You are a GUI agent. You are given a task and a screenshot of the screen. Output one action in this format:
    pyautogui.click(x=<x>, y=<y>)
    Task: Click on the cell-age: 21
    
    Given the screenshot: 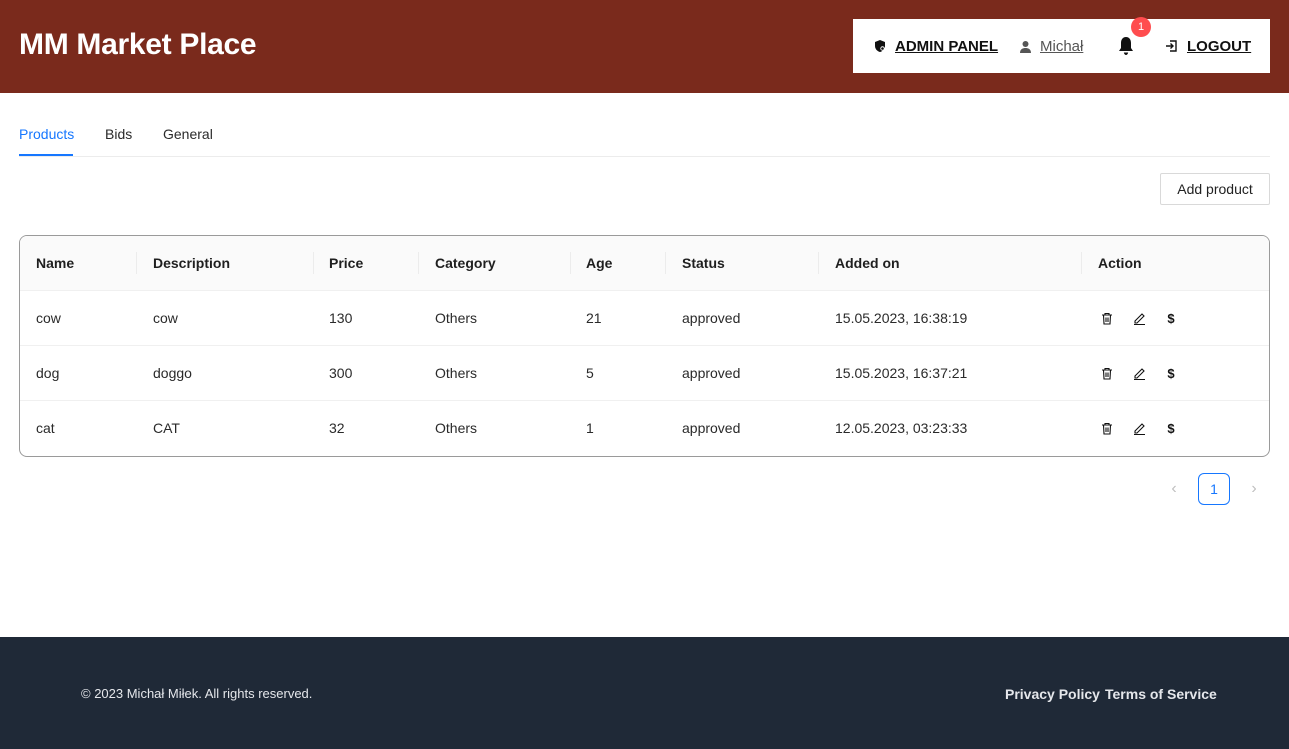 What is the action you would take?
    pyautogui.click(x=594, y=318)
    